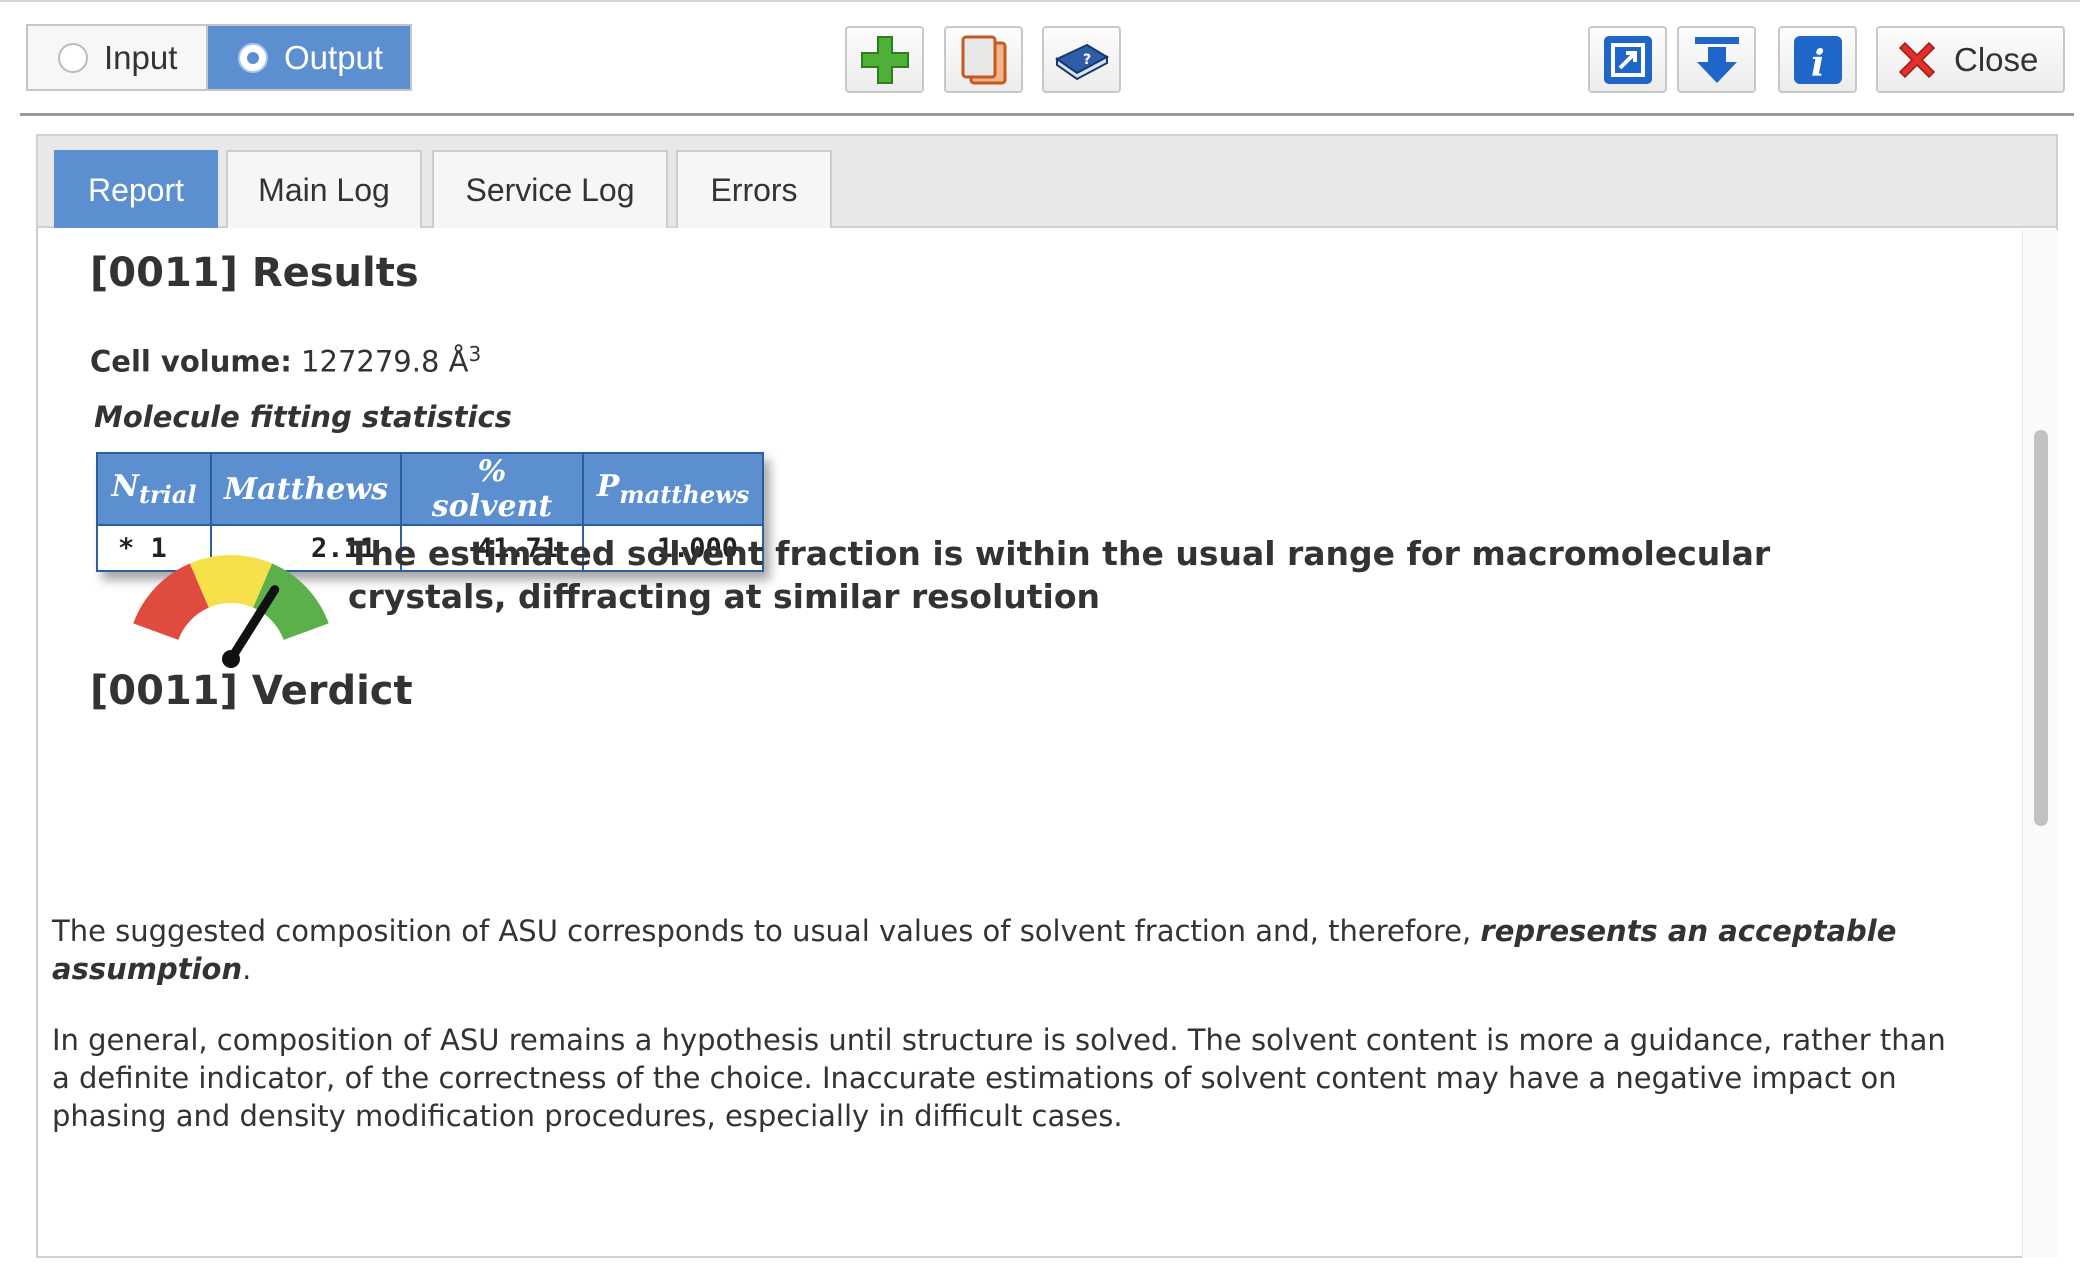 The image size is (2080, 1268). What do you see at coordinates (171, 602) in the screenshot?
I see `gauge-red-segment` at bounding box center [171, 602].